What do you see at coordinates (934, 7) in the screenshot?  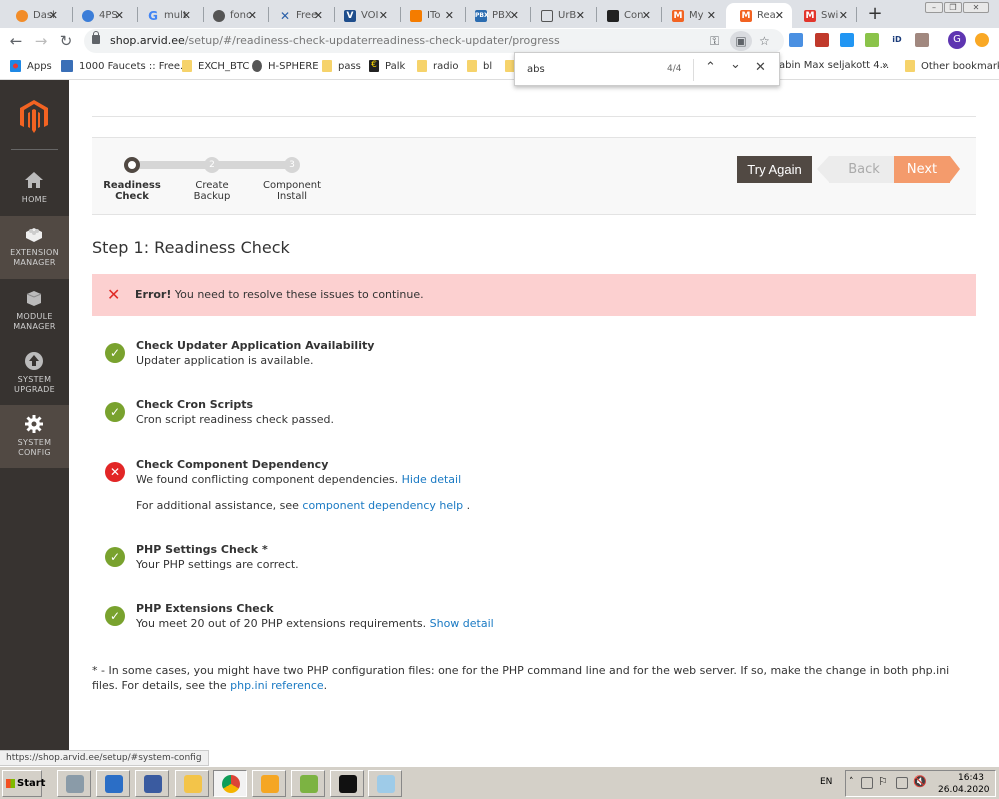 I see `minimize-button: –` at bounding box center [934, 7].